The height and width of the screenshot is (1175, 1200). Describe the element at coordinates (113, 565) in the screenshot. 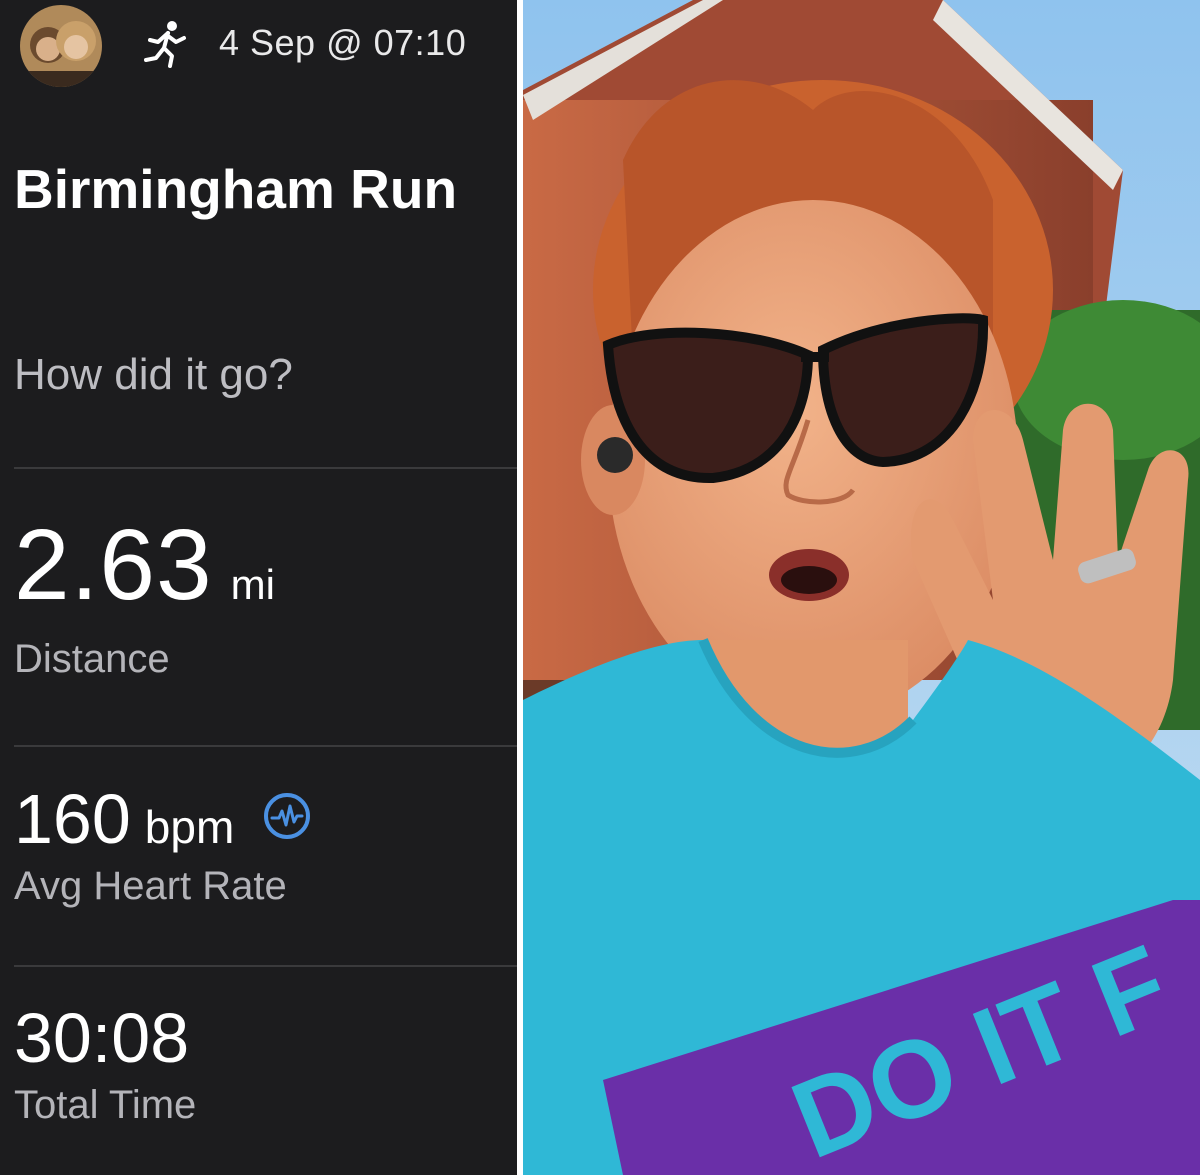

I see `distance-number: 2.63` at that location.